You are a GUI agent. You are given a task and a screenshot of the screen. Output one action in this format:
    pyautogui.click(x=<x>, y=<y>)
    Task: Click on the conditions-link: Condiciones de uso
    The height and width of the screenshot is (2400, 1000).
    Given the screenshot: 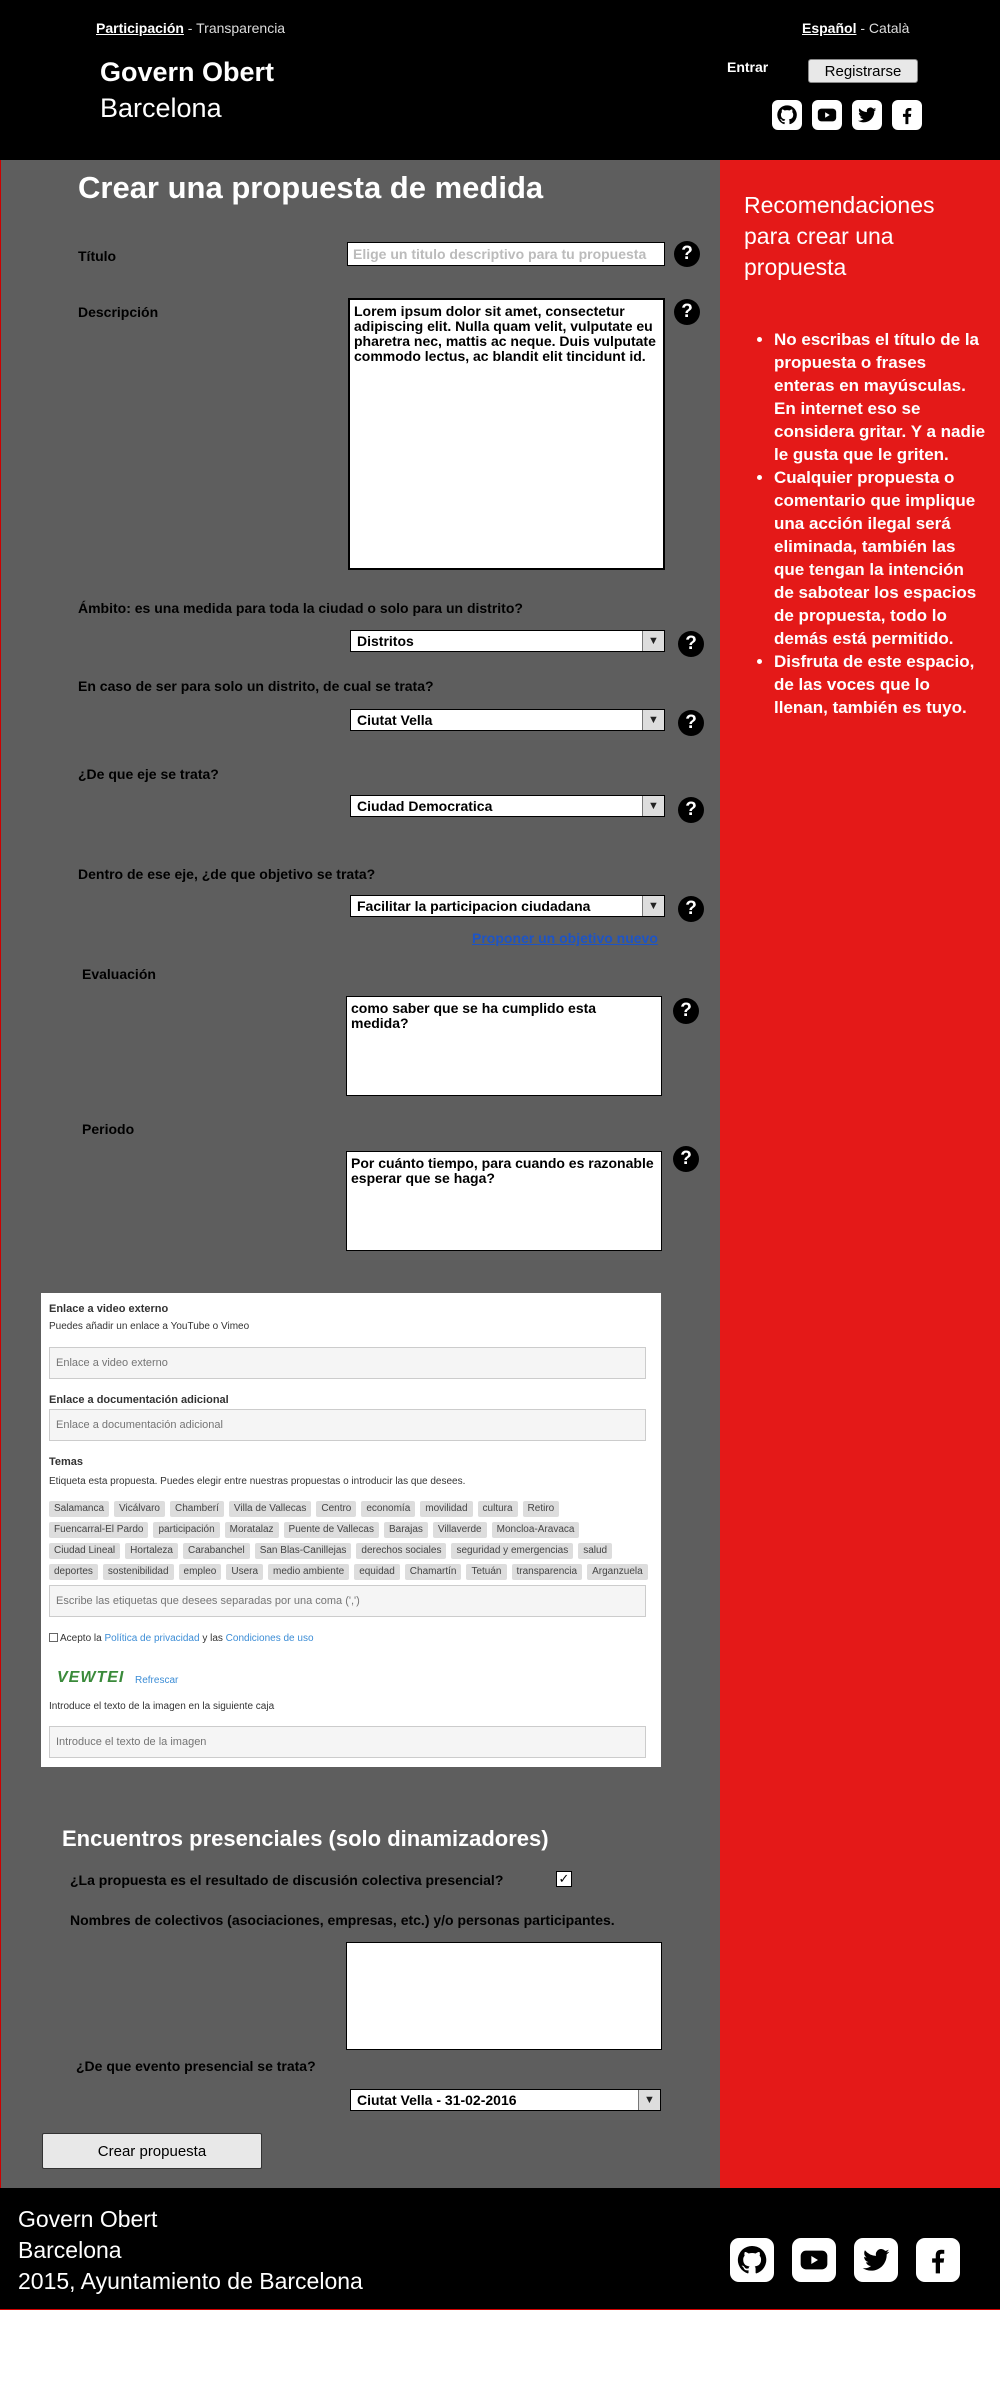 What is the action you would take?
    pyautogui.click(x=270, y=1638)
    